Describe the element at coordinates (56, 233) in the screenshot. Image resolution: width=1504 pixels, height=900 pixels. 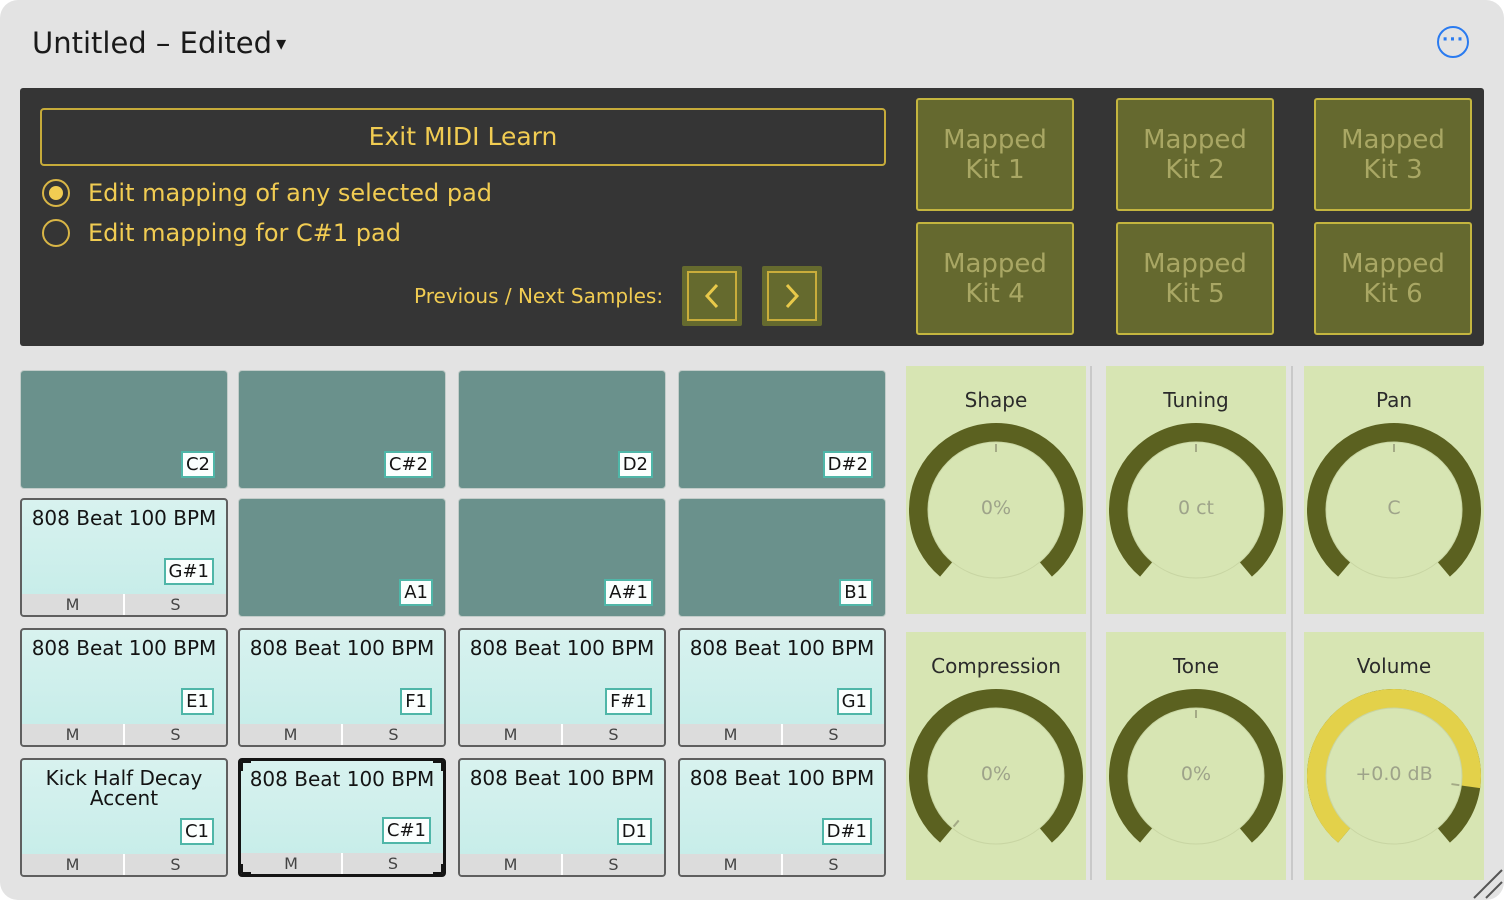
I see `radio-button-pad` at that location.